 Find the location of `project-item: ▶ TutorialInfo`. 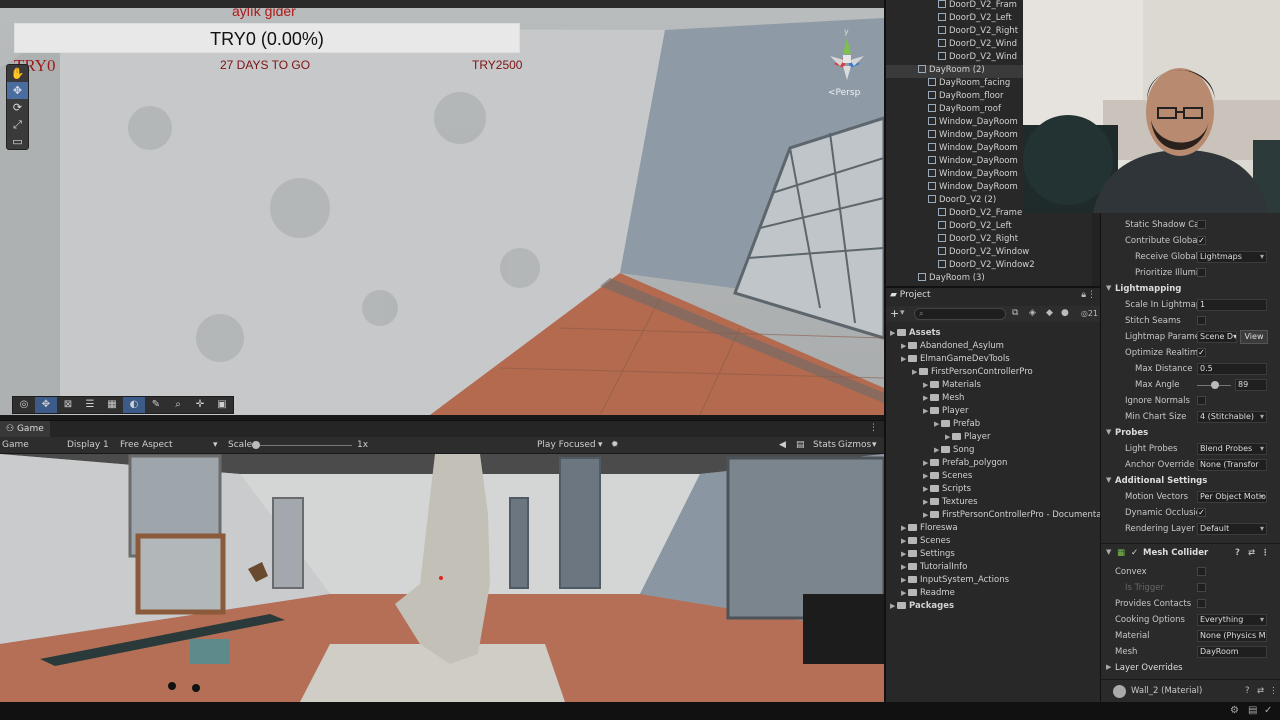

project-item: ▶ TutorialInfo is located at coordinates (934, 568).